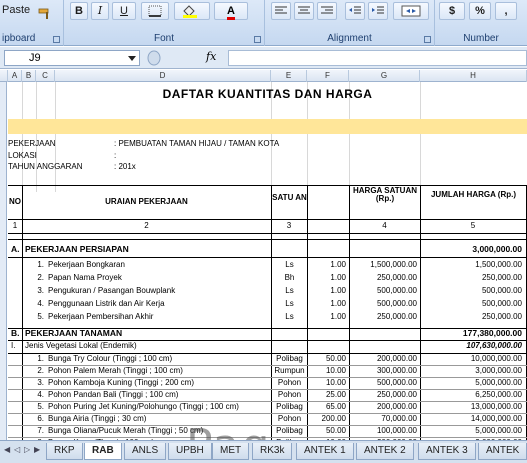  Describe the element at coordinates (124, 11) in the screenshot. I see `underline-button: U` at that location.